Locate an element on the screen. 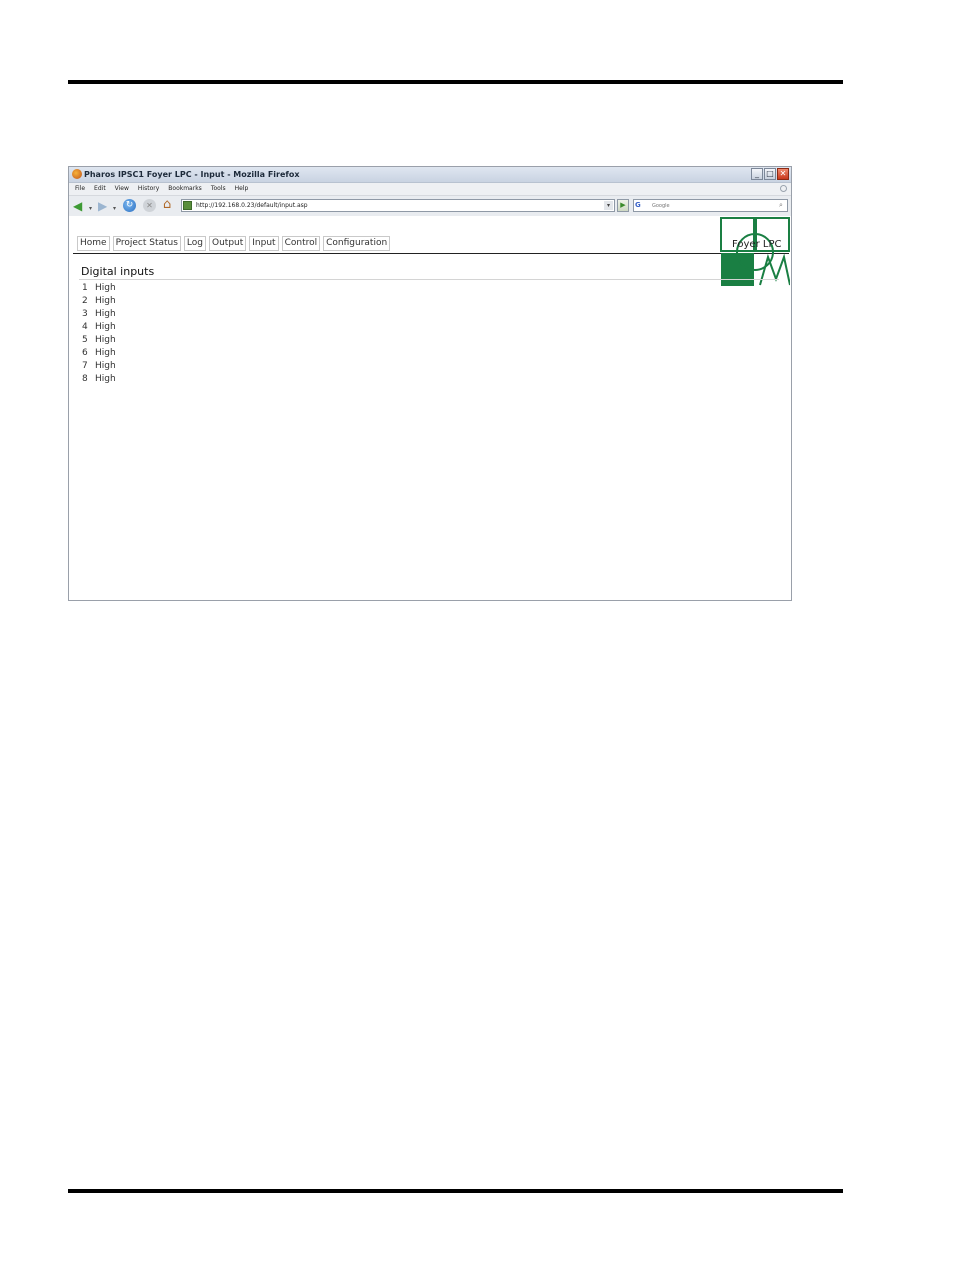 The width and height of the screenshot is (954, 1272). page-top-rule is located at coordinates (455, 82).